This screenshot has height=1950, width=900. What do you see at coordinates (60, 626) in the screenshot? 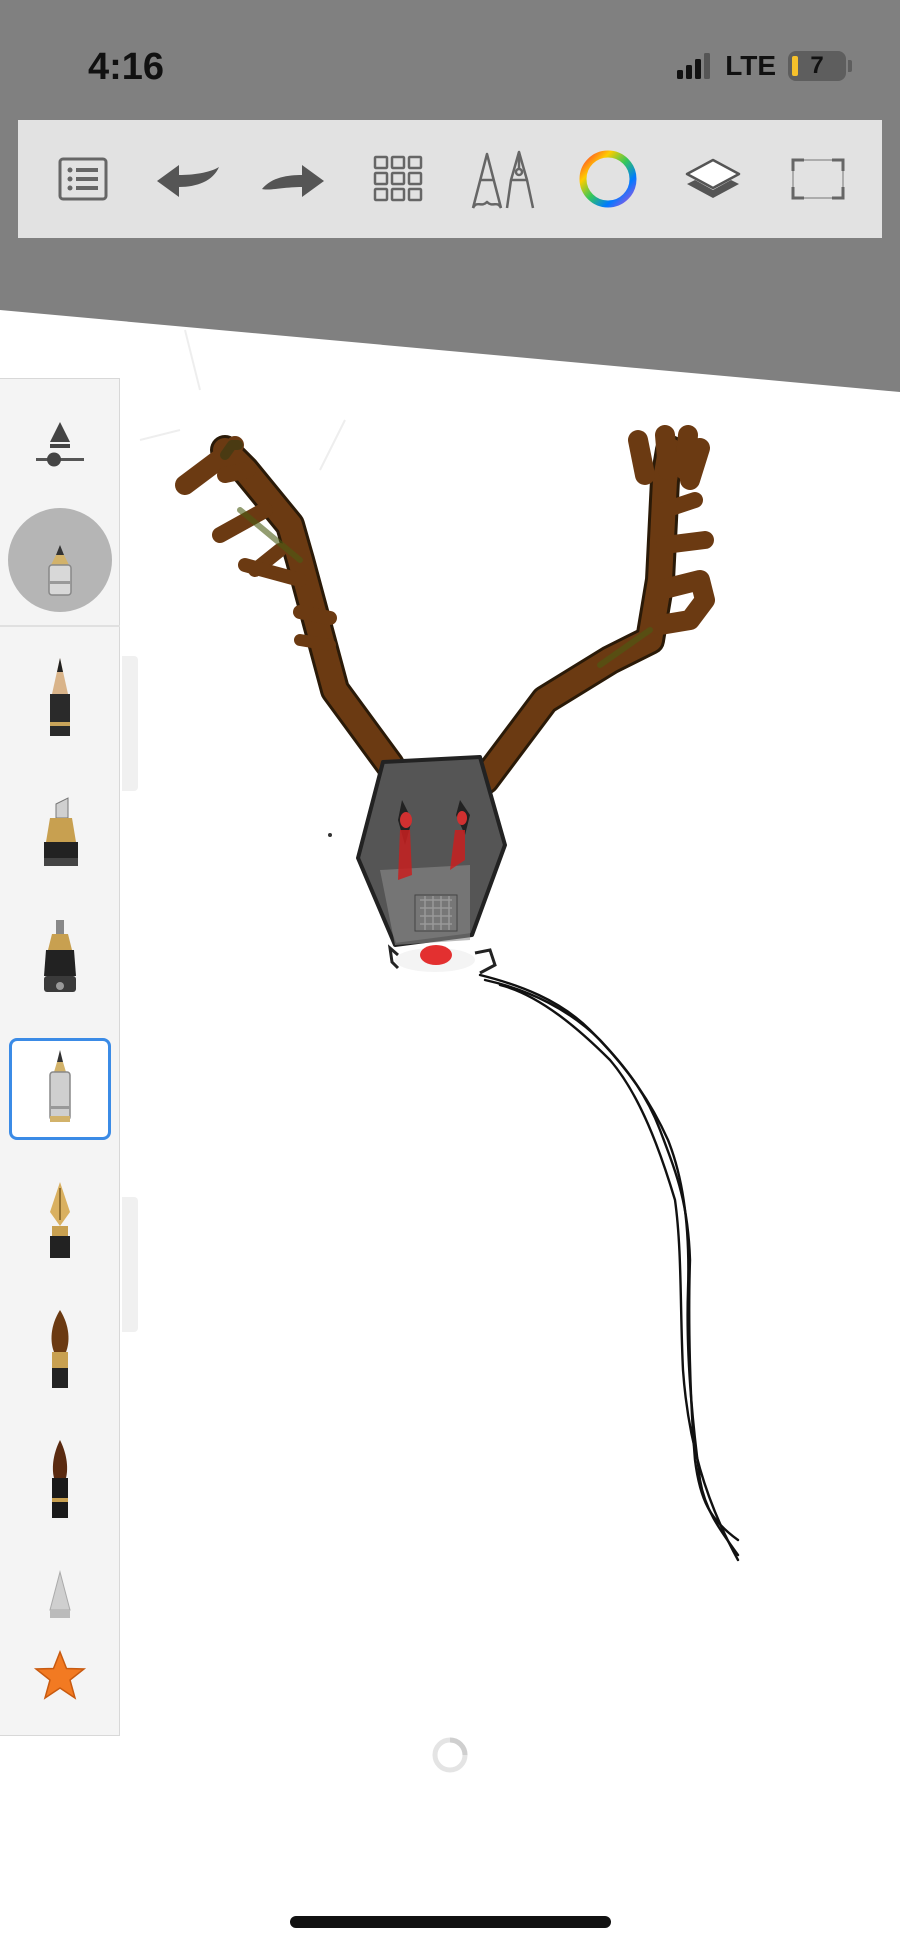
I see `panel-divider` at bounding box center [60, 626].